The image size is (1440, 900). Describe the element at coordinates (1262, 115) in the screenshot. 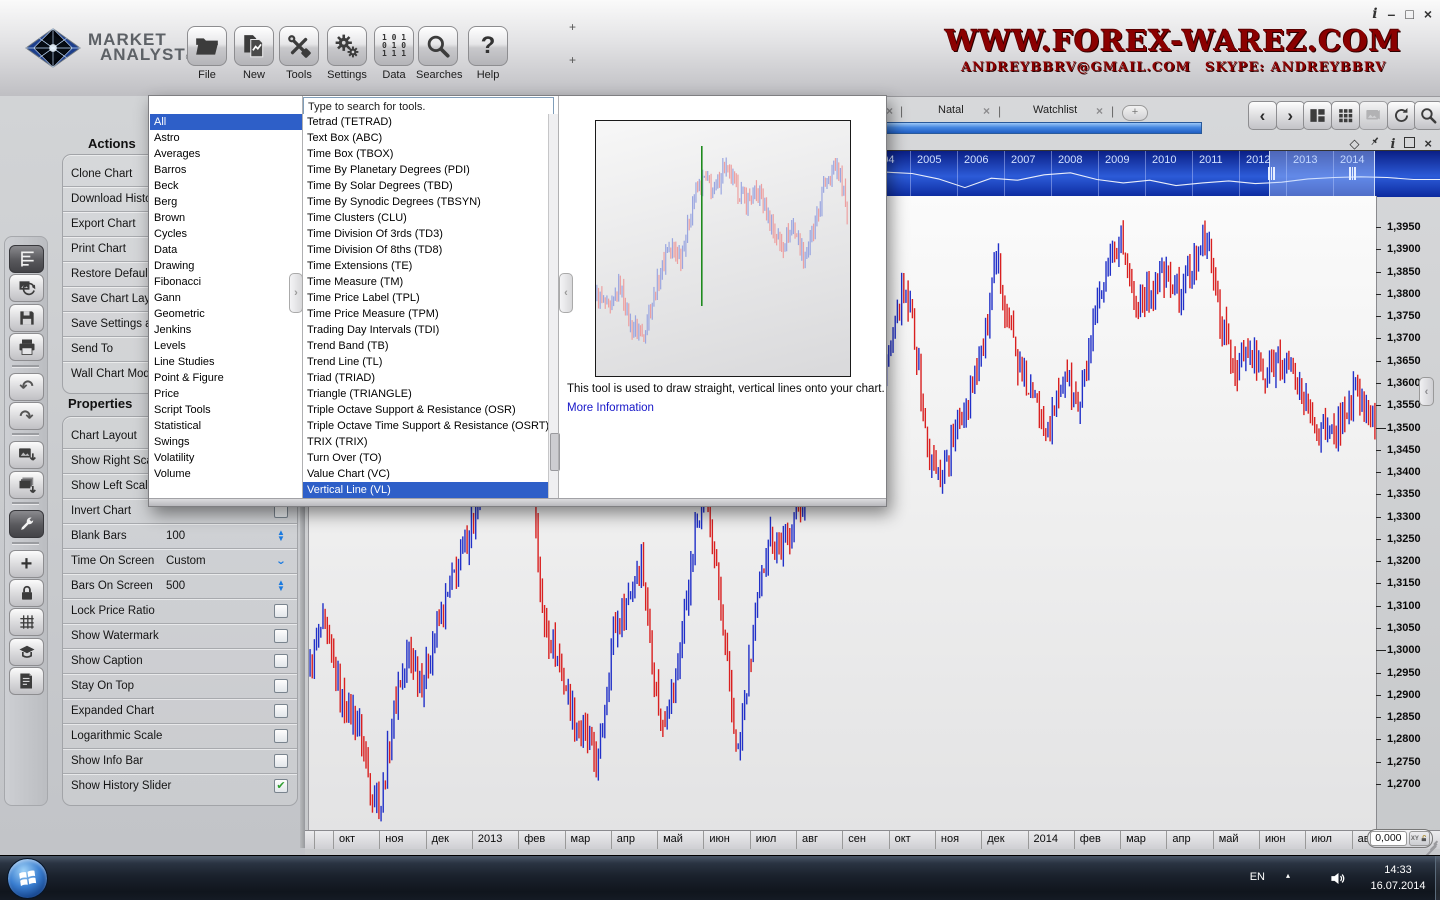

I see `chart-toolbar-chevron-left: ‹` at that location.